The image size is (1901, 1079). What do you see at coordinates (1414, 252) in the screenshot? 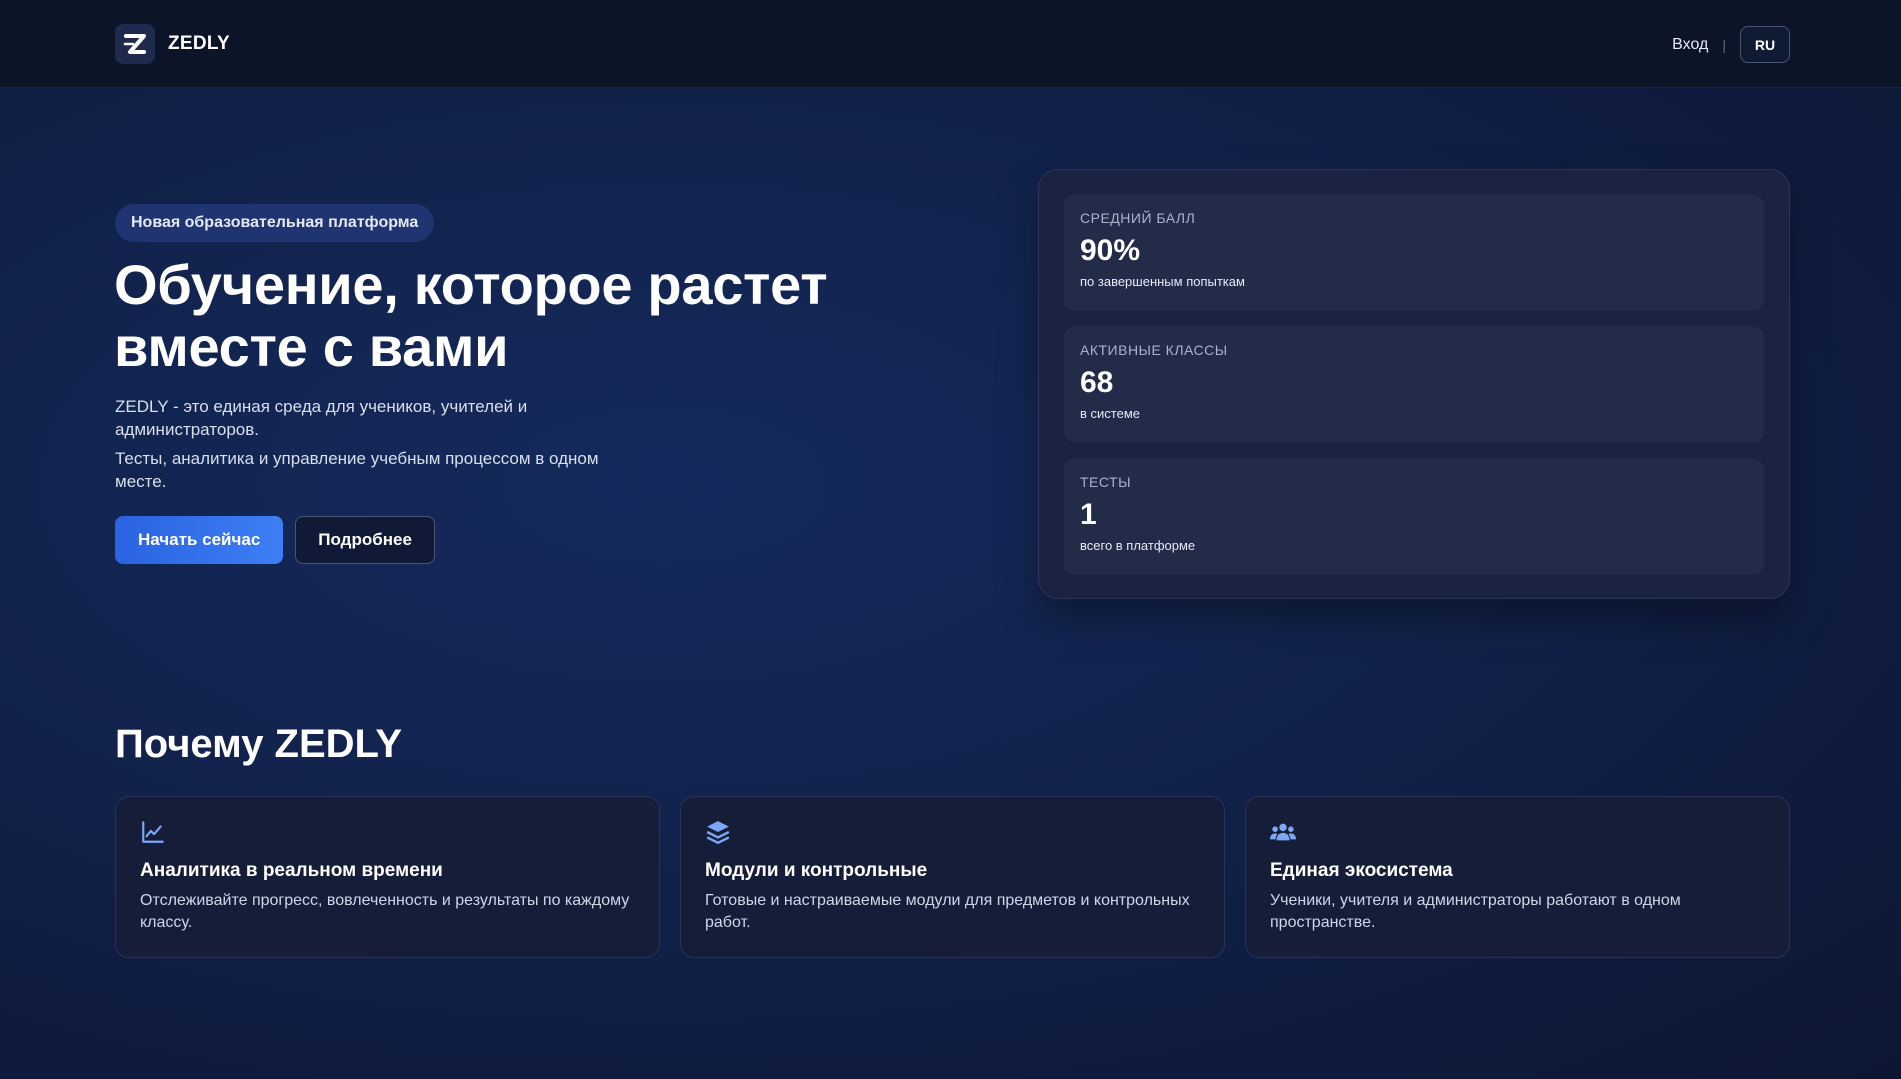
I see `stat-average-score: СРЕДНИЙ БАЛЛ 90% по завершенным попыткам` at bounding box center [1414, 252].